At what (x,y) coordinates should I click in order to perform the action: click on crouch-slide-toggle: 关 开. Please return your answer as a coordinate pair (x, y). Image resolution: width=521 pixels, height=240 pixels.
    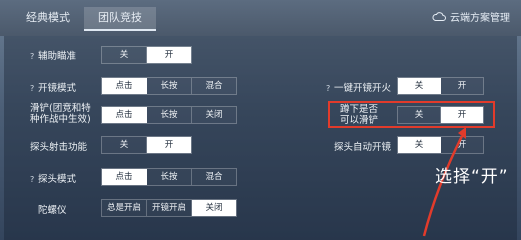
    Looking at the image, I should click on (440, 115).